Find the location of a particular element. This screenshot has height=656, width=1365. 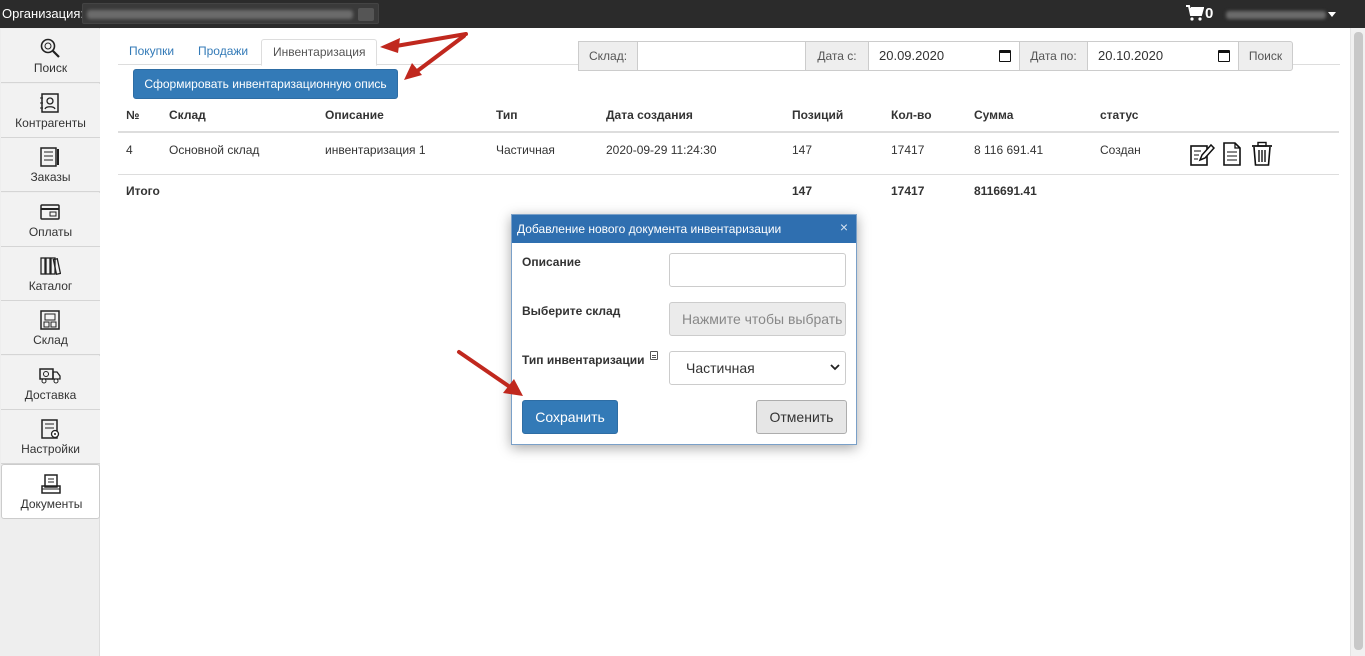

cart-button: 0 is located at coordinates (1202, 14).